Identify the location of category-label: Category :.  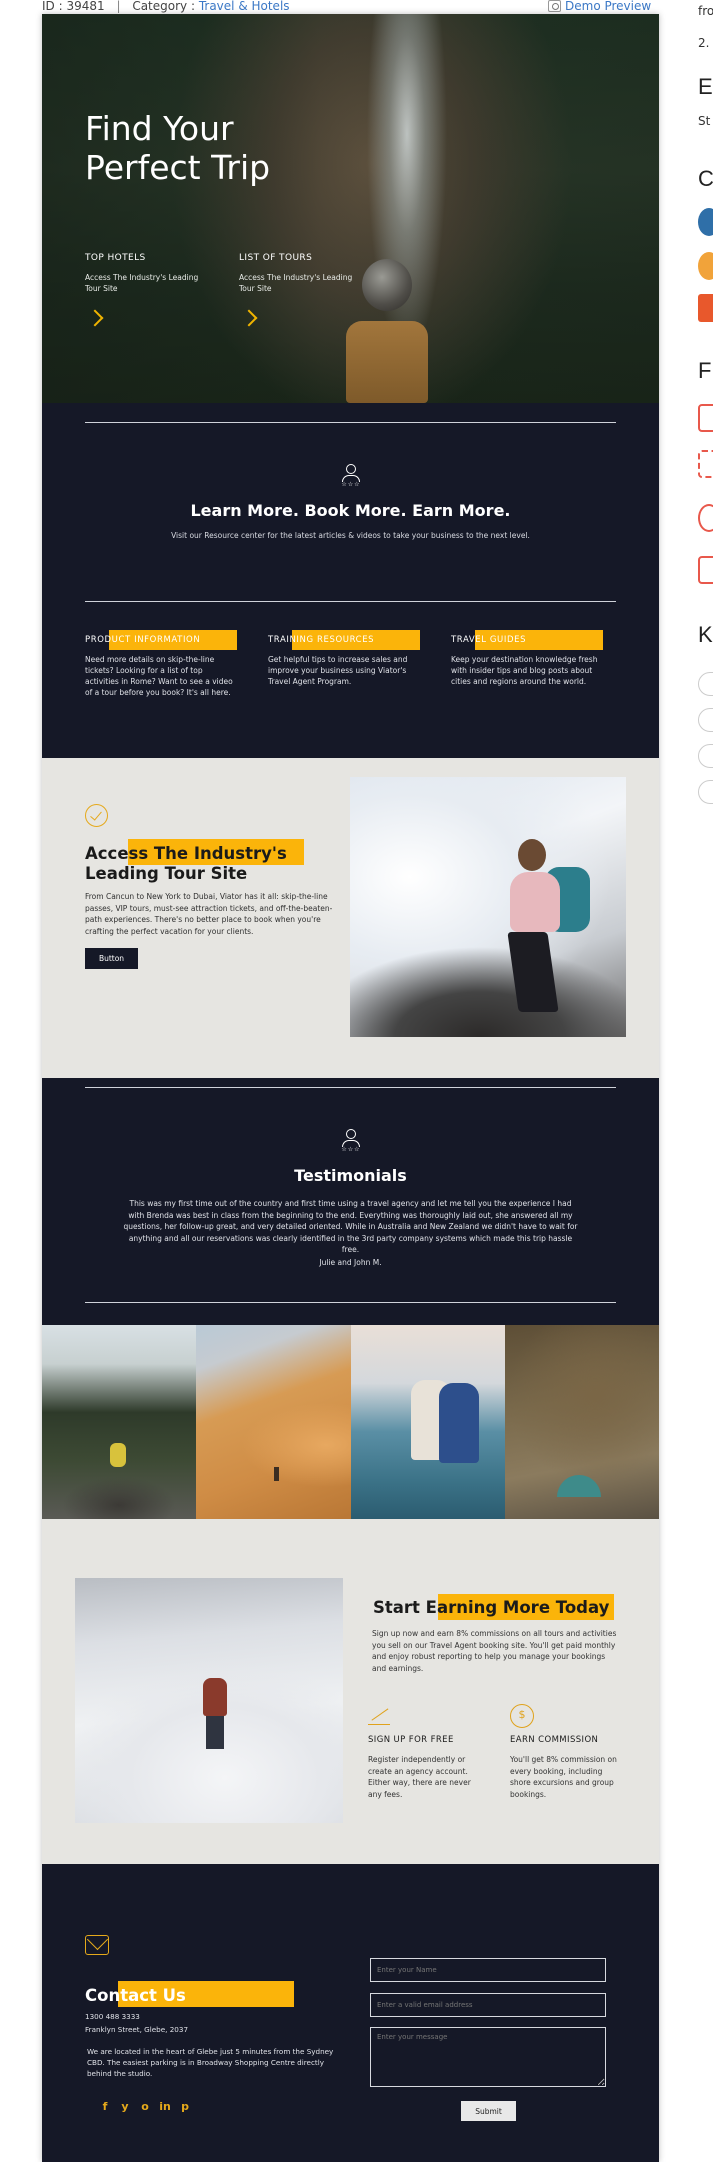
(163, 6).